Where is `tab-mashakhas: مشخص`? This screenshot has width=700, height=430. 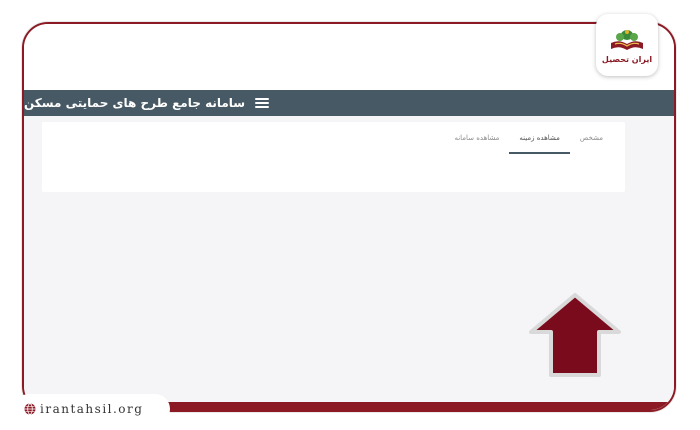
tab-mashakhas: مشخص is located at coordinates (591, 139).